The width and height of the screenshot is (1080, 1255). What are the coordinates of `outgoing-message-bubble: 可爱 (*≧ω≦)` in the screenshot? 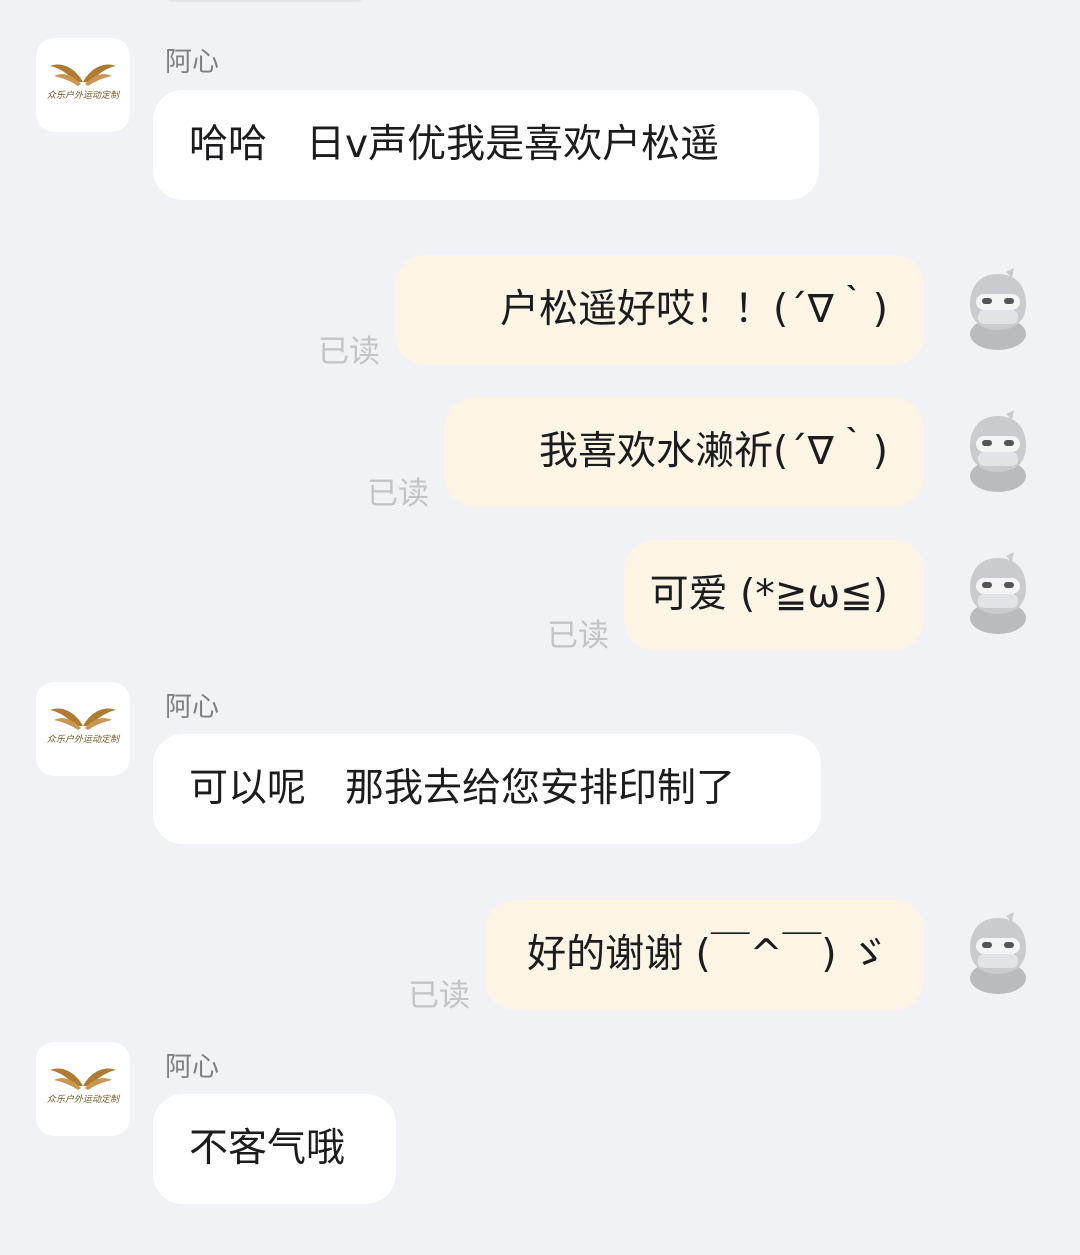 It's located at (774, 595).